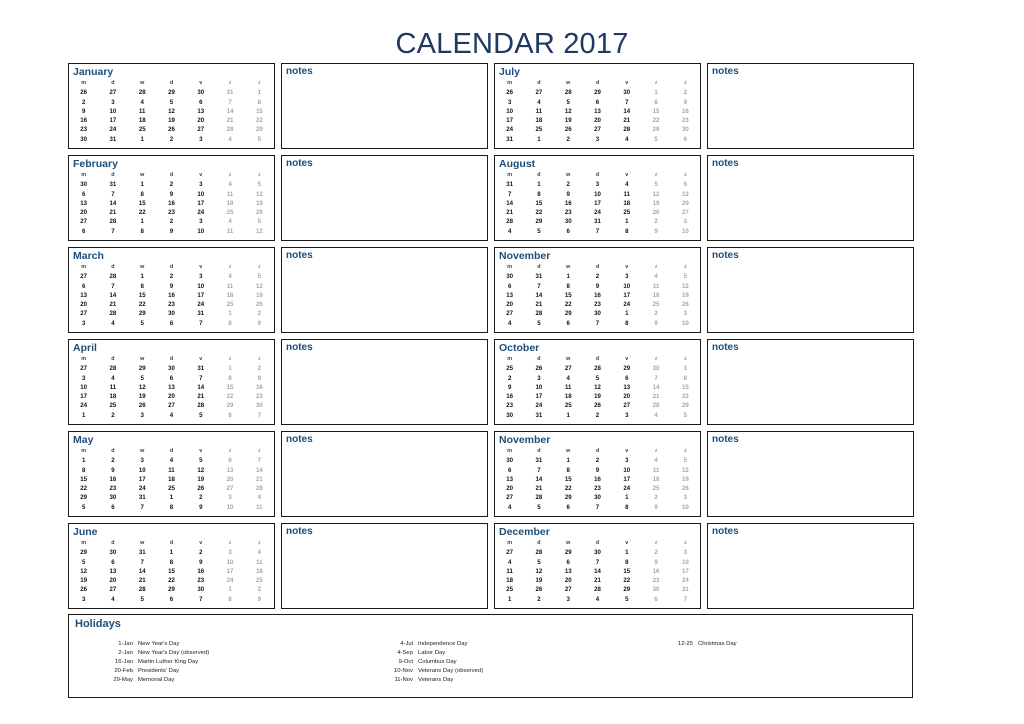 The image size is (1024, 724). I want to click on day-cell: 8, so click(83, 470).